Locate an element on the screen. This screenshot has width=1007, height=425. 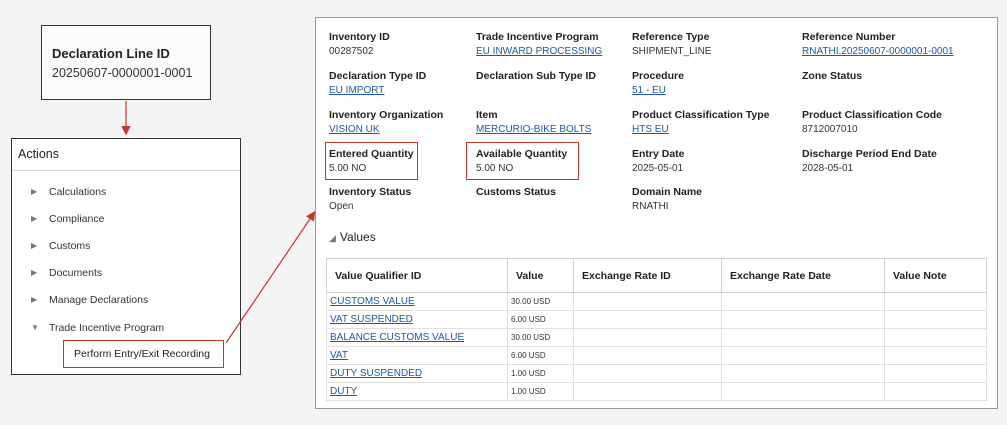
arrow-icon is located at coordinates (270, 277).